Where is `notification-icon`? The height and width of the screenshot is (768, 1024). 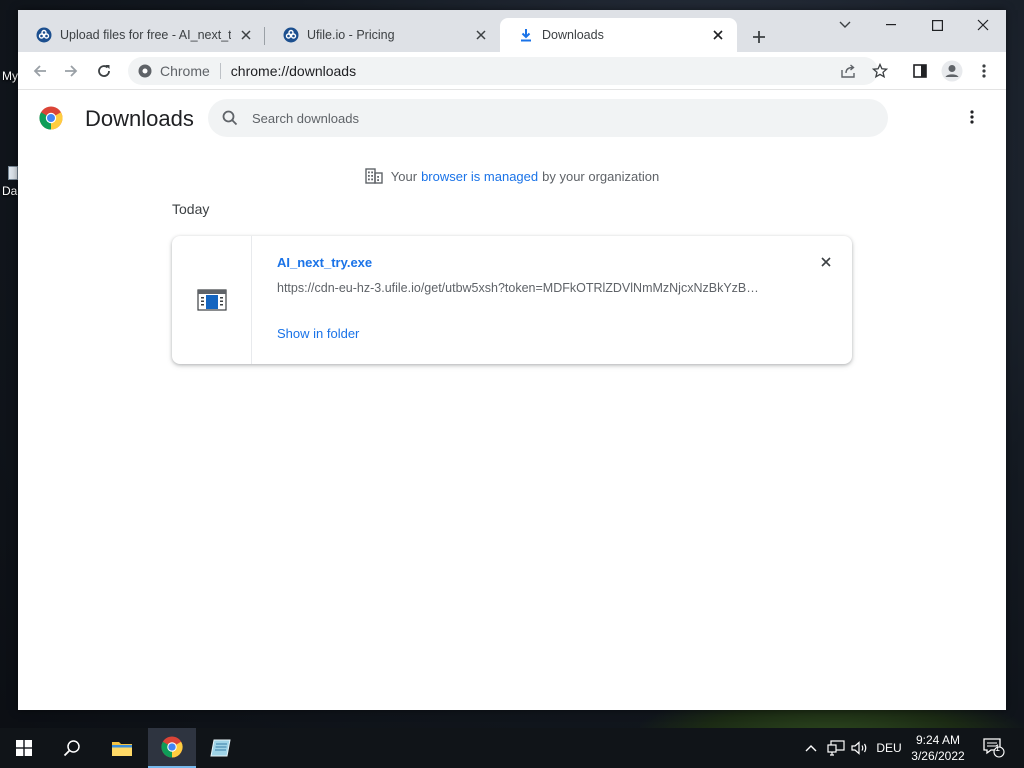 notification-icon is located at coordinates (994, 748).